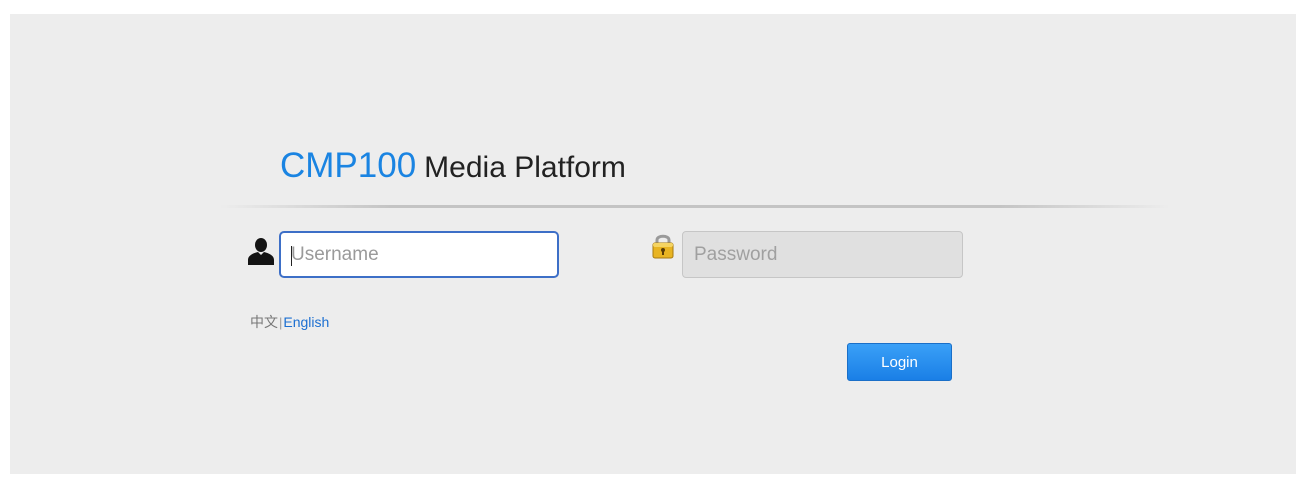 This screenshot has width=1298, height=487. I want to click on text-cursor, so click(291, 256).